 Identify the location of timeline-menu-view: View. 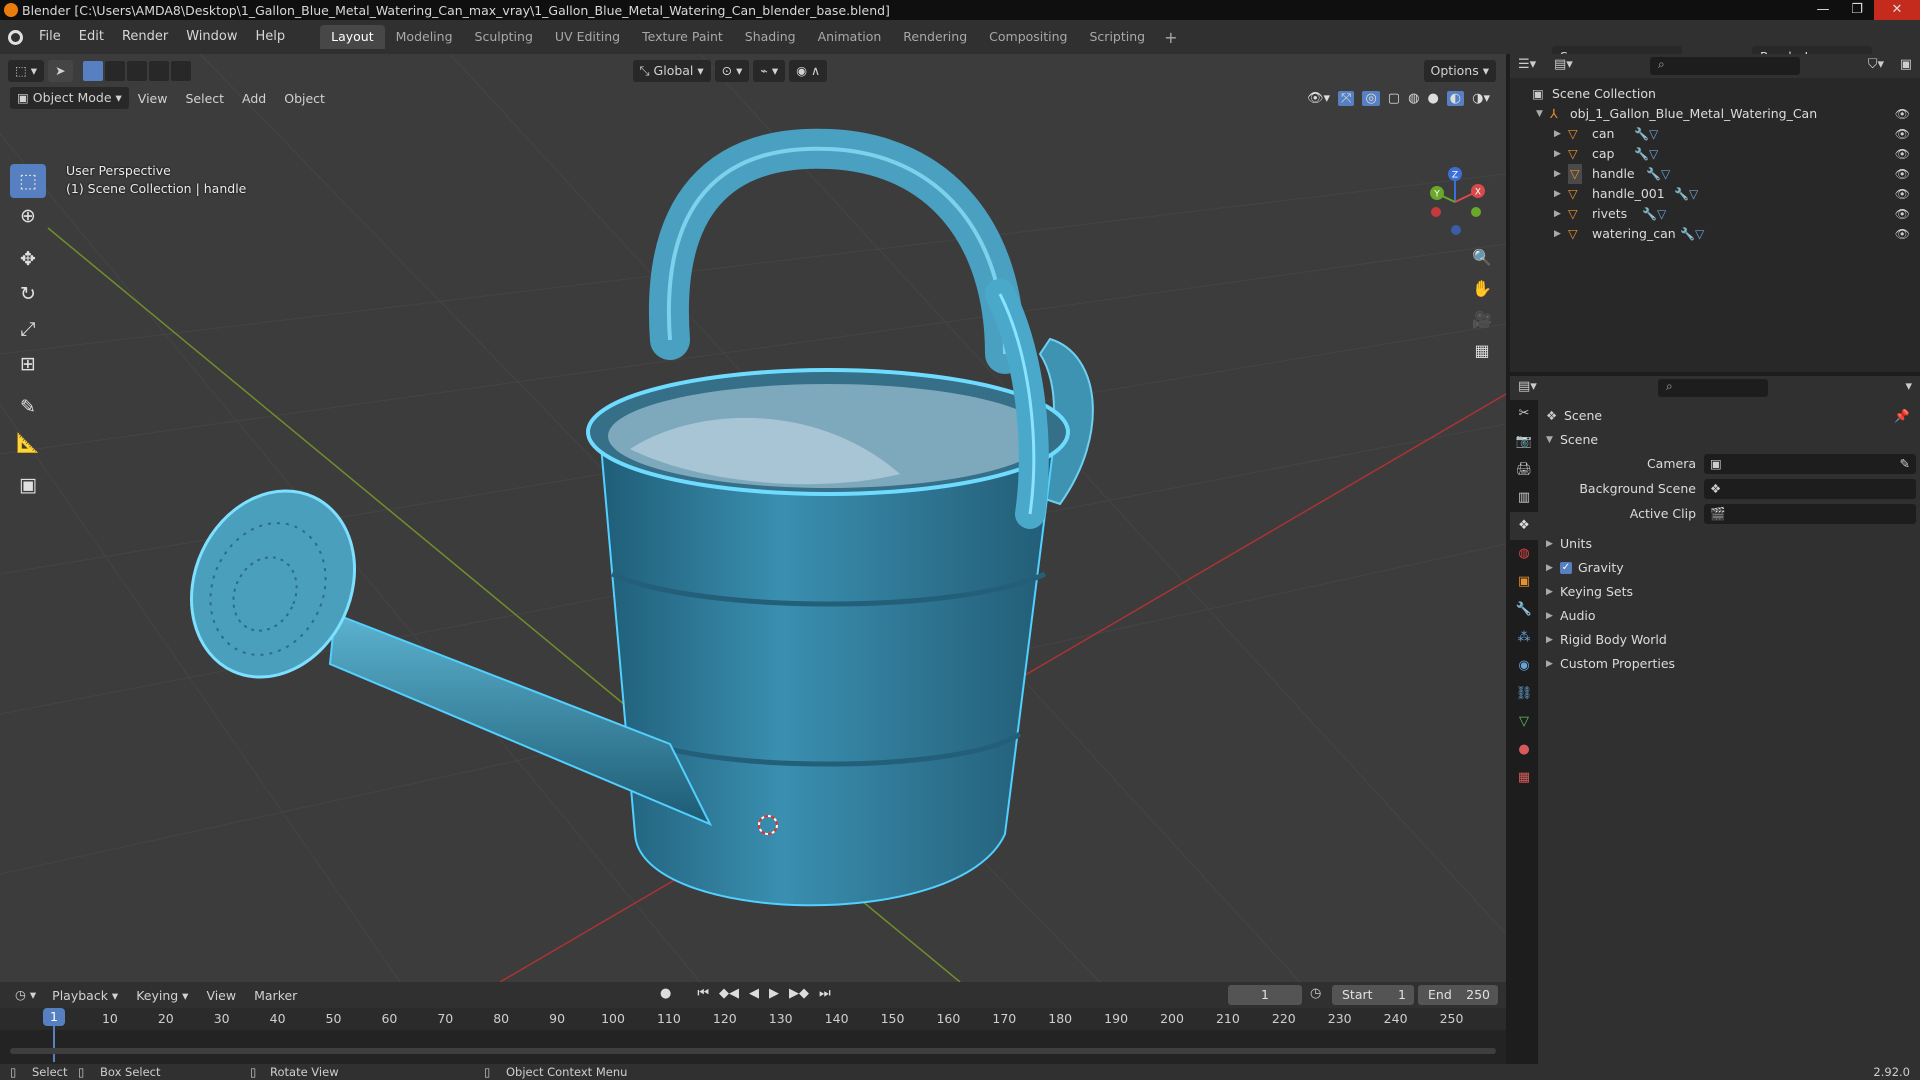
(221, 995).